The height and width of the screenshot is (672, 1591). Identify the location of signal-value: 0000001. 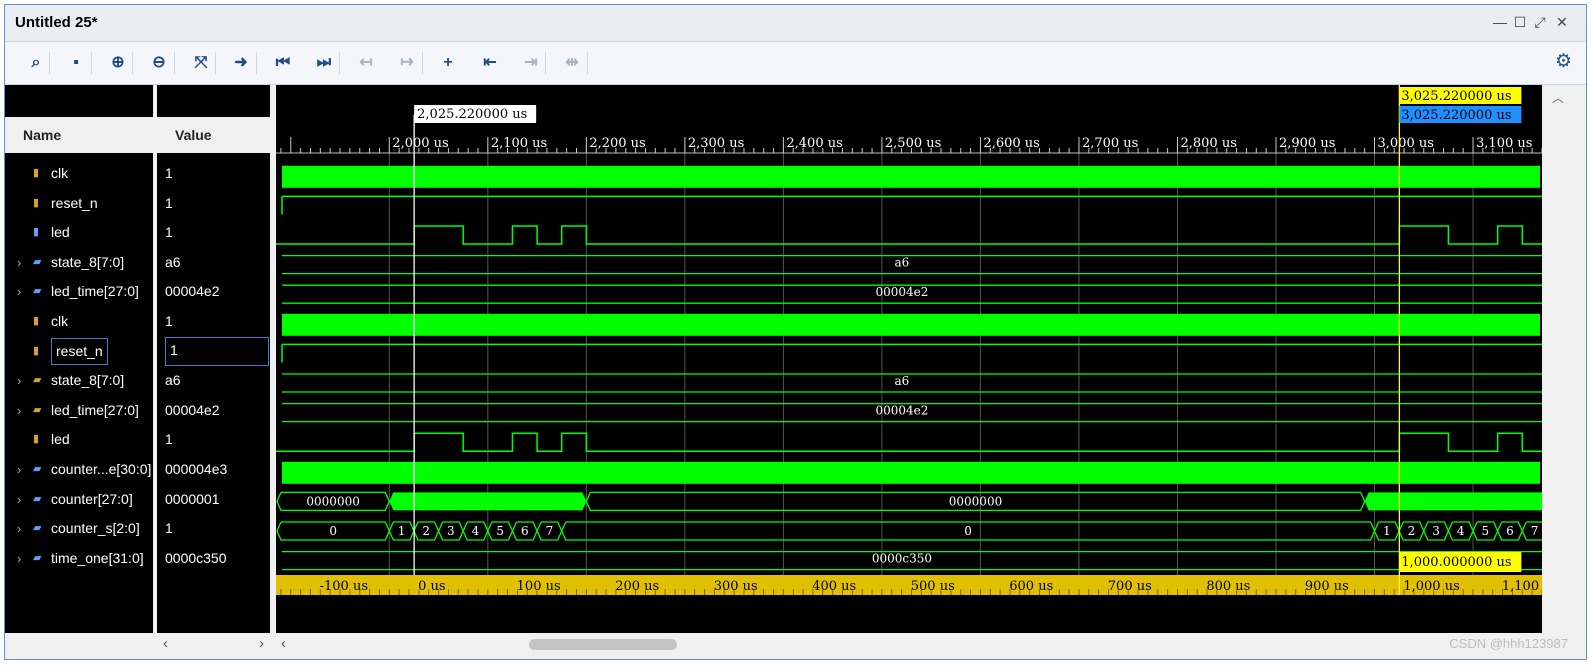
(192, 498).